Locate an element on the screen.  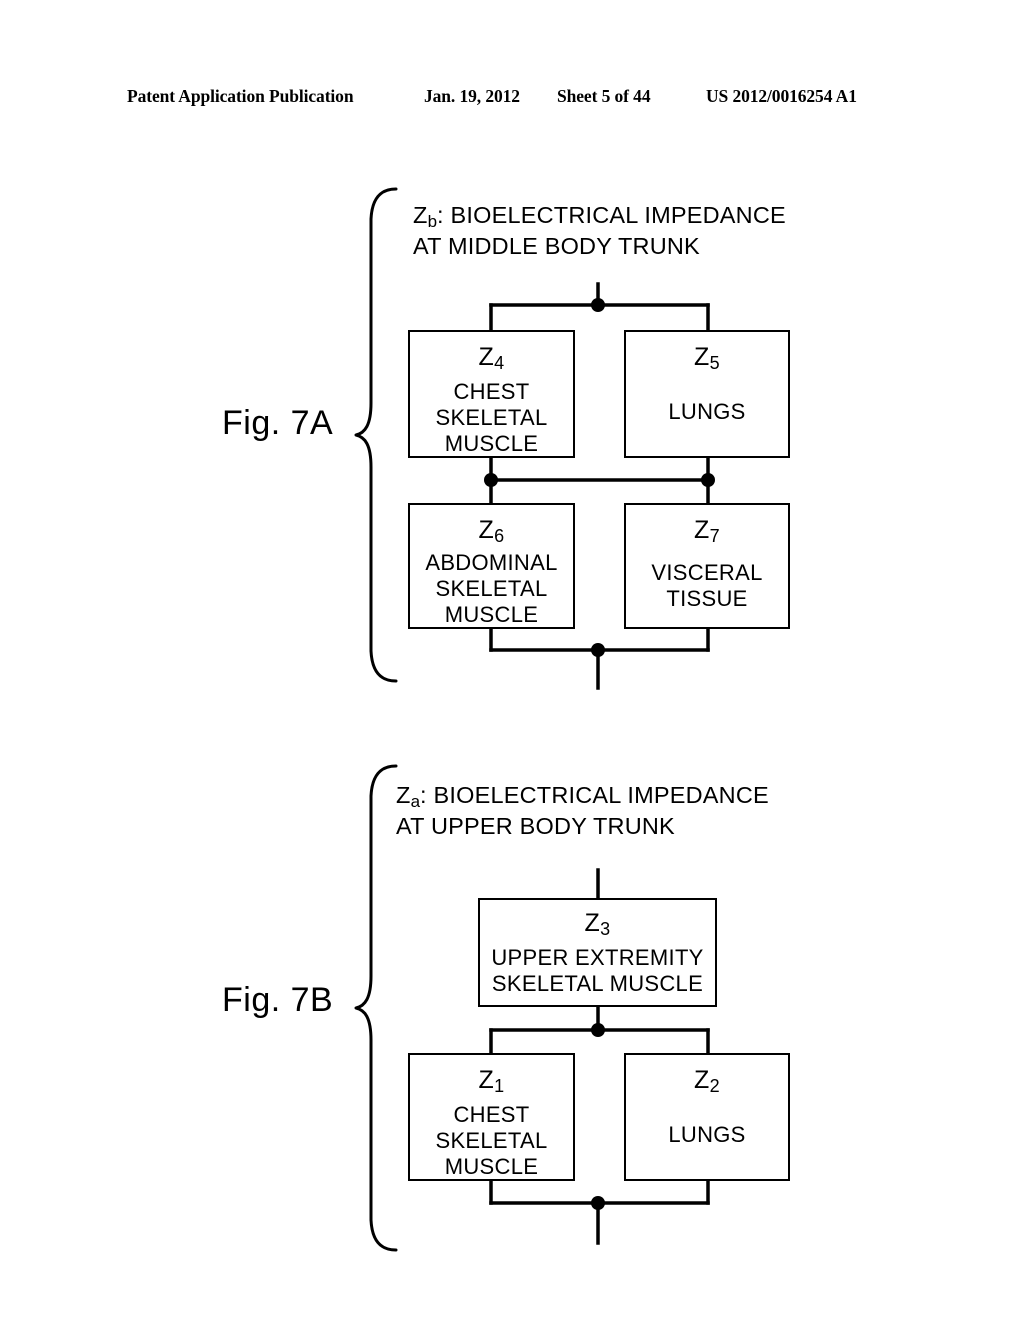
impedance-block-z2-symbol: Z2 is located at coordinates (707, 1081).